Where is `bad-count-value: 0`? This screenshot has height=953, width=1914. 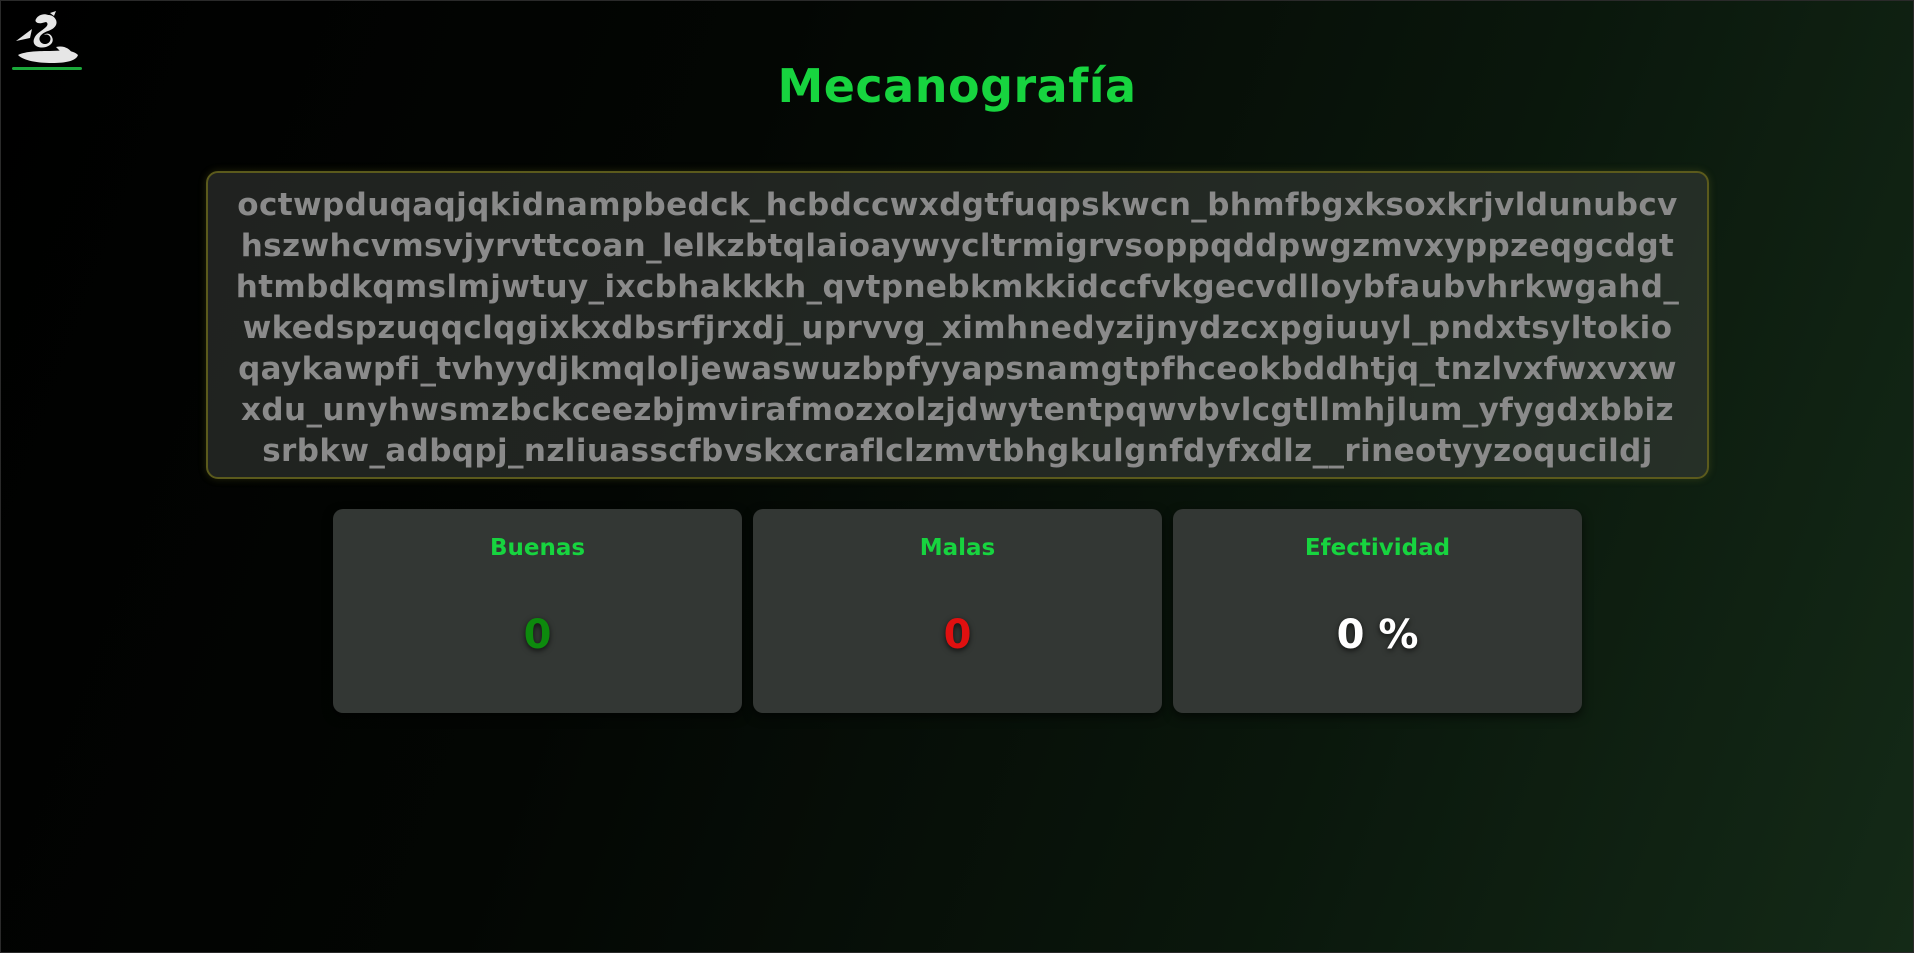
bad-count-value: 0 is located at coordinates (957, 635).